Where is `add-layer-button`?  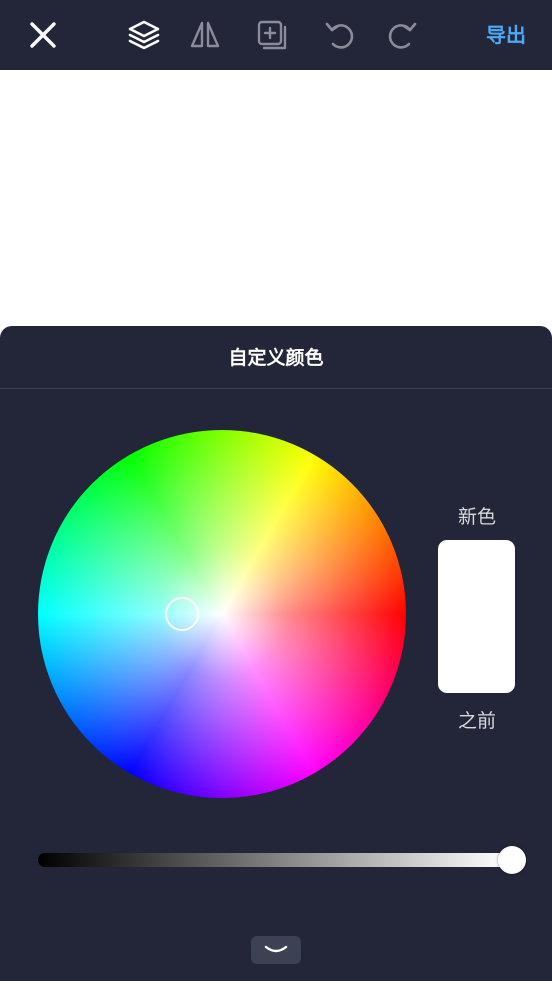
add-layer-button is located at coordinates (272, 35).